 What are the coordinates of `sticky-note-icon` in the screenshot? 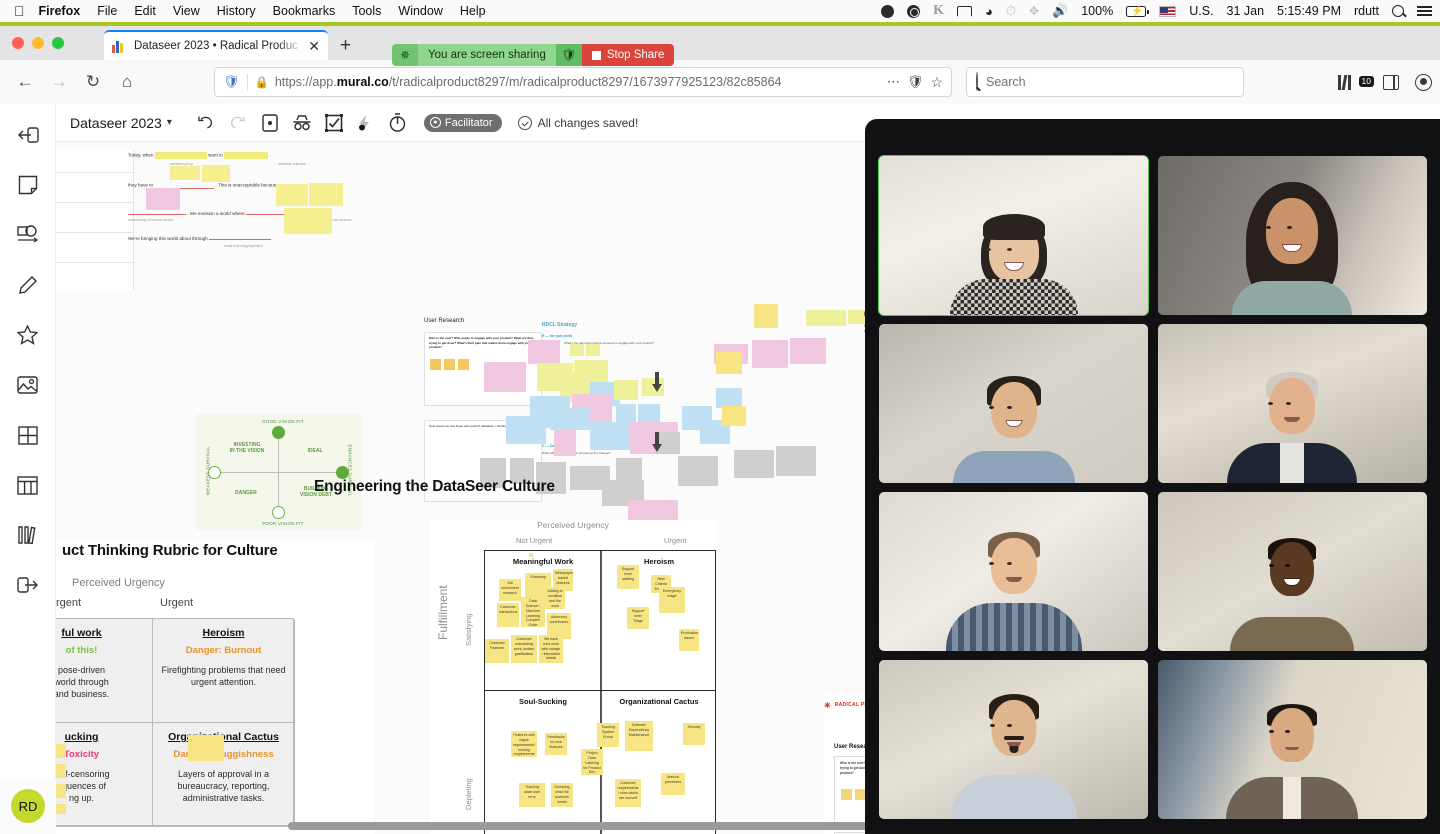 It's located at (28, 185).